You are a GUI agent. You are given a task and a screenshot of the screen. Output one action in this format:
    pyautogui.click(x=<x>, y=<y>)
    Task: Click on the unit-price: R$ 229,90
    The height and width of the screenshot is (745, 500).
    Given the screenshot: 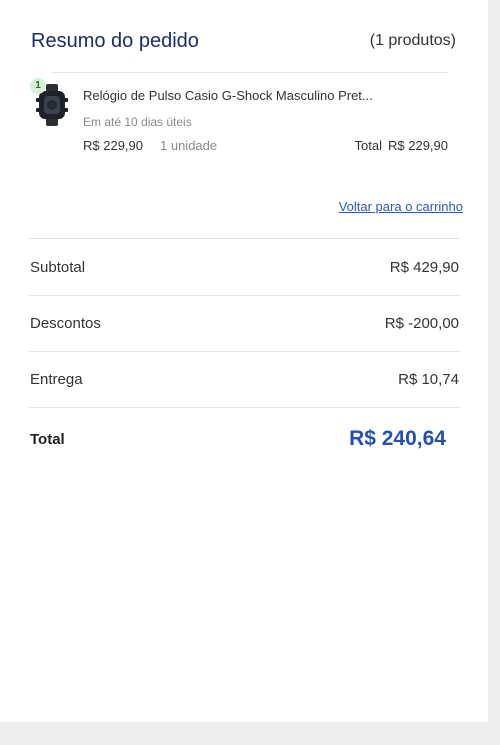 What is the action you would take?
    pyautogui.click(x=113, y=145)
    